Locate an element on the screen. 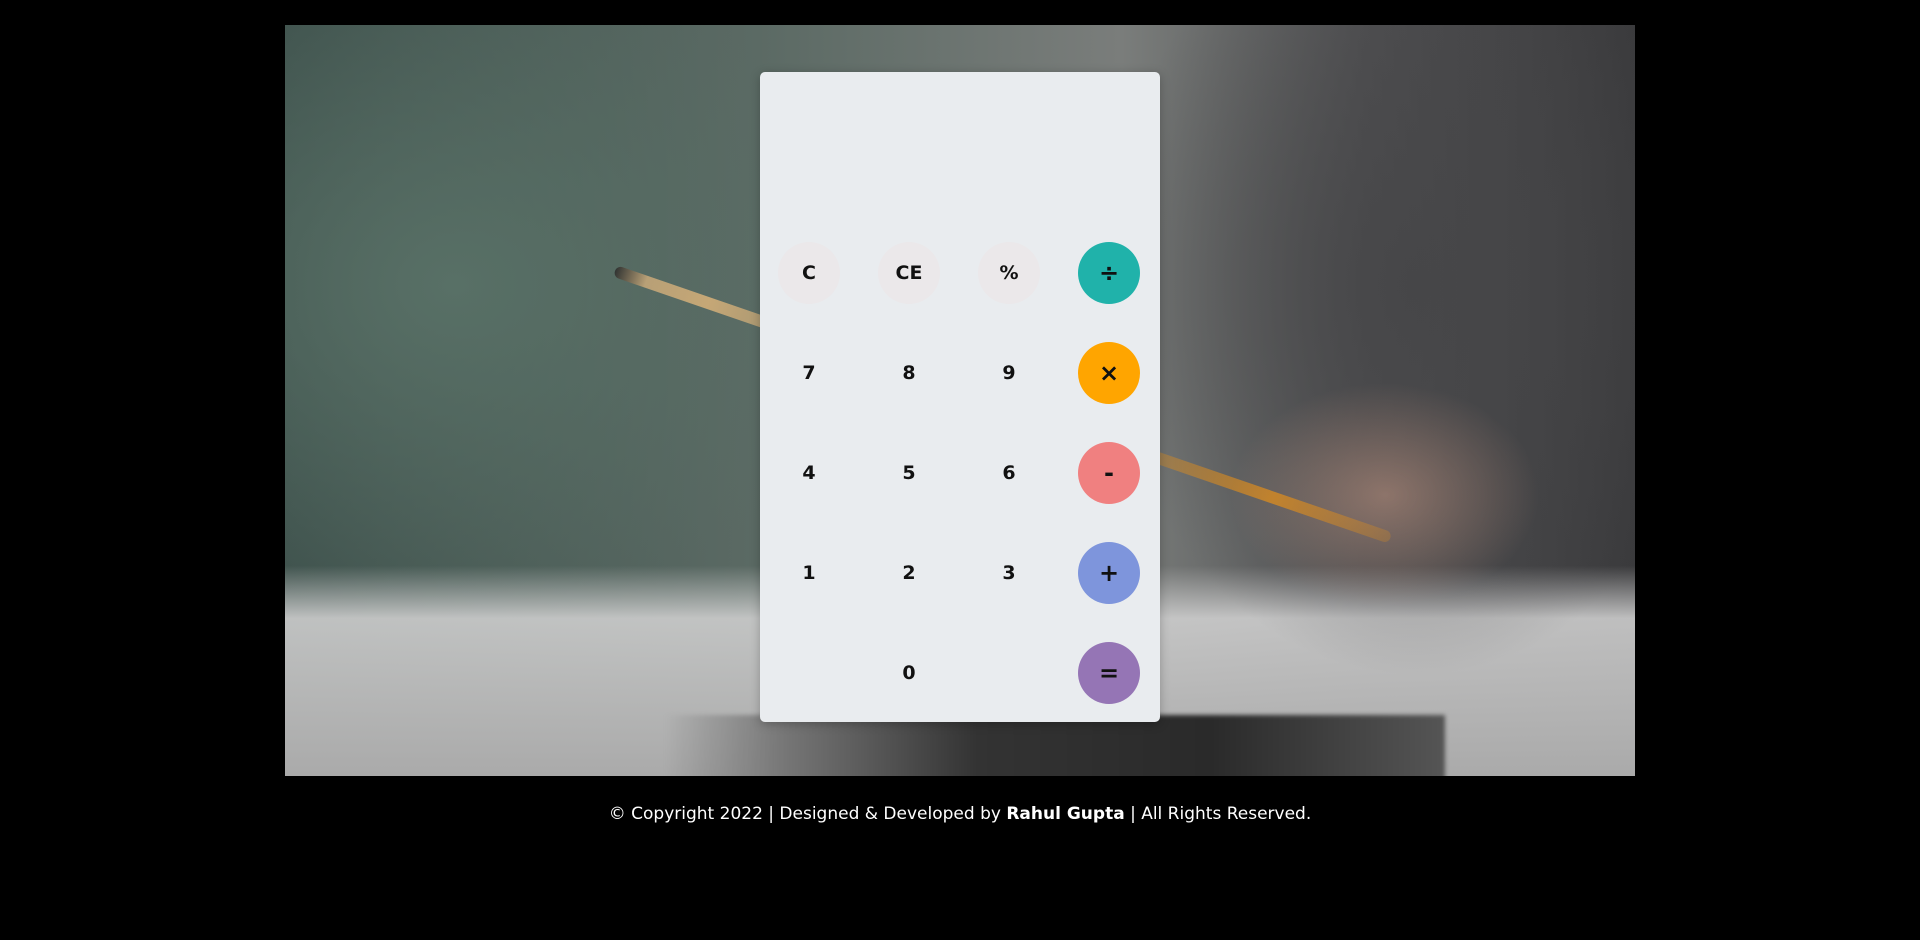  footer-rights-text: | All Rights Reserved. is located at coordinates (1218, 814).